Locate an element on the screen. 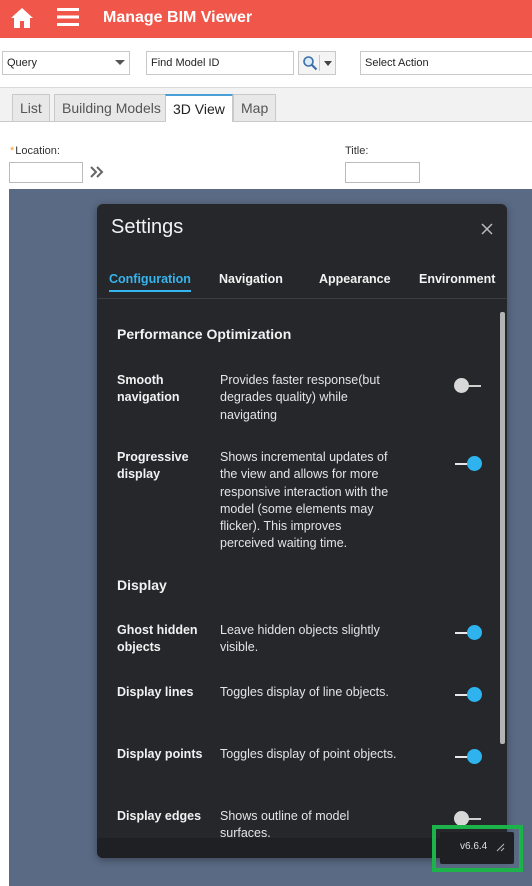 The image size is (532, 886). query-select-value: Query is located at coordinates (22, 63).